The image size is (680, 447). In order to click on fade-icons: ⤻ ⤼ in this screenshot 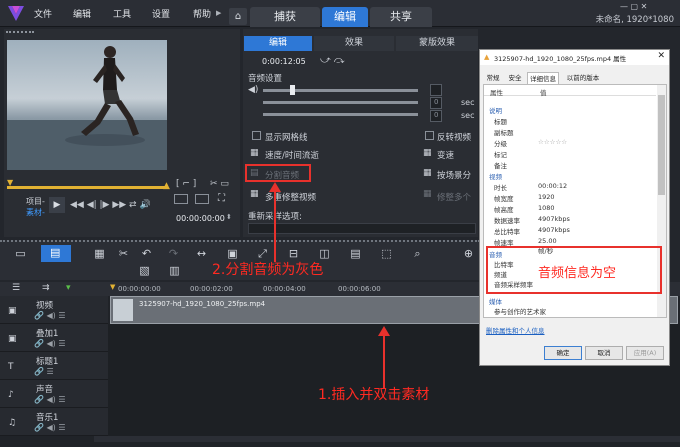, I will do `click(332, 60)`.